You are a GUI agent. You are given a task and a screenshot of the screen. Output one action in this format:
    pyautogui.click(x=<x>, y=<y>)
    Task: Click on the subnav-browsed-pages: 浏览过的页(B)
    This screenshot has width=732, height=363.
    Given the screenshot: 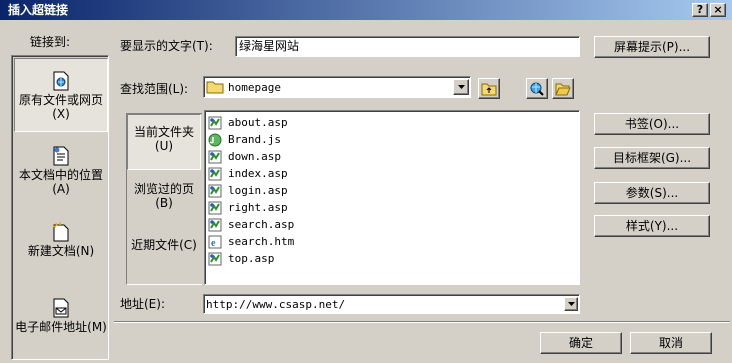 What is the action you would take?
    pyautogui.click(x=164, y=200)
    